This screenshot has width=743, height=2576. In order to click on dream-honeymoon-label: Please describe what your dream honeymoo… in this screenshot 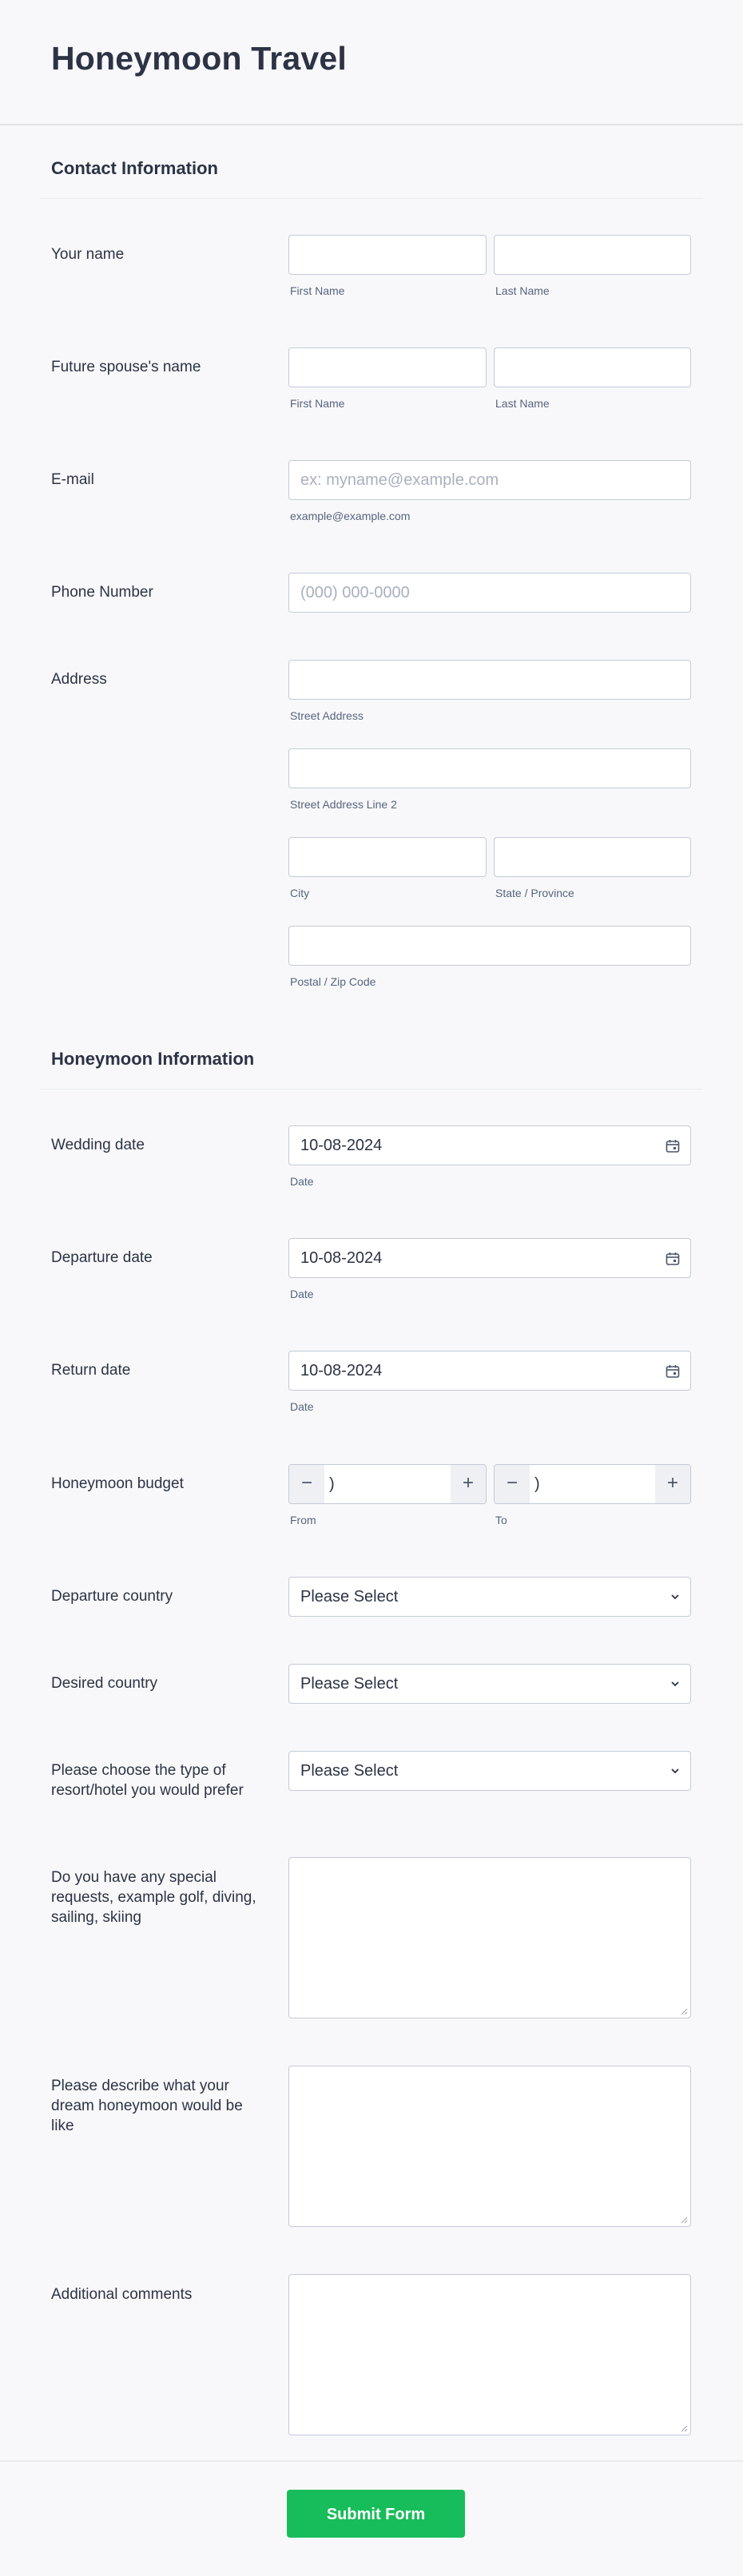, I will do `click(147, 2106)`.